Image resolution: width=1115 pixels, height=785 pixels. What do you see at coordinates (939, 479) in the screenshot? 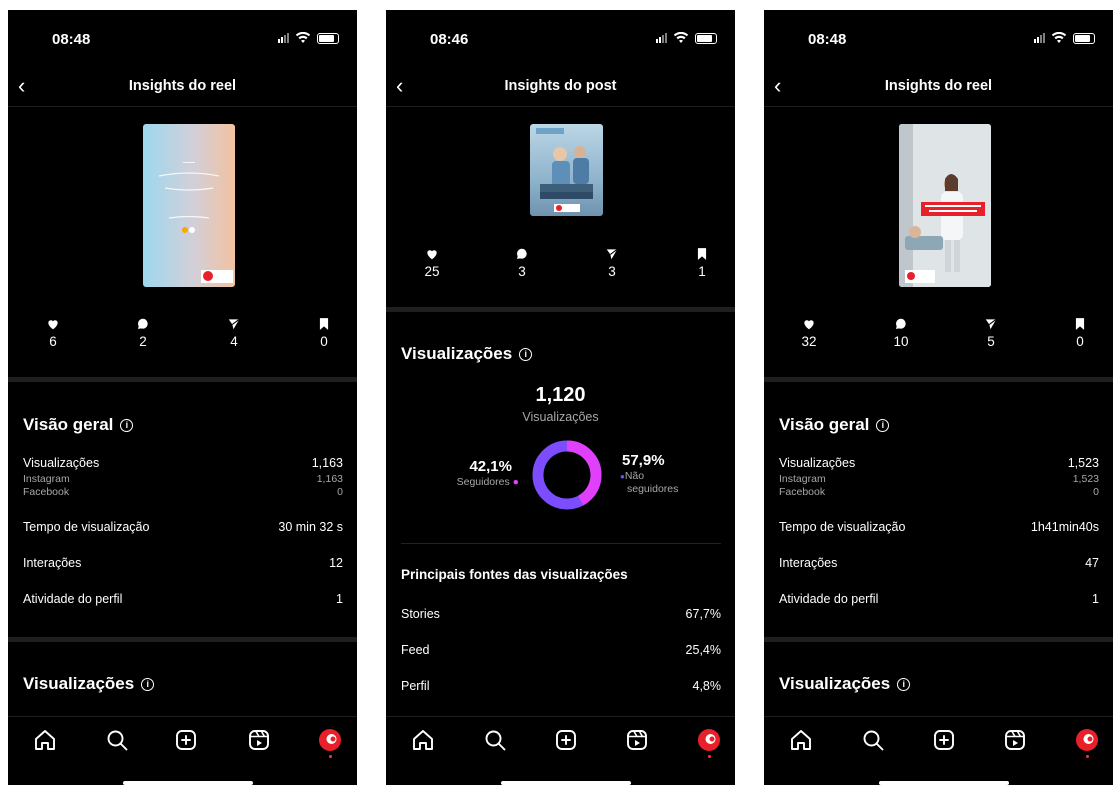
I see `instagram-row: Instagram 1,523` at bounding box center [939, 479].